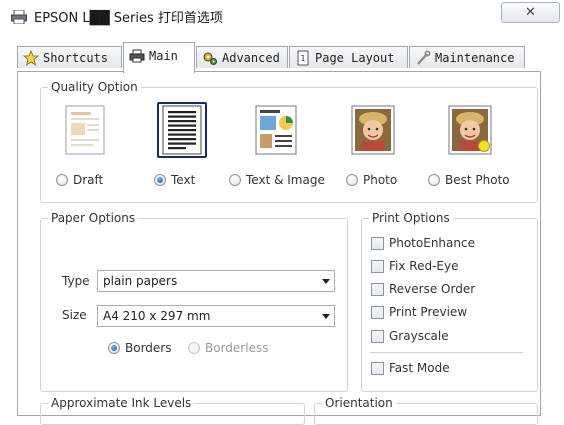 Image resolution: width=564 pixels, height=425 pixels. What do you see at coordinates (419, 368) in the screenshot?
I see `checkbox-label: Fast Mode` at bounding box center [419, 368].